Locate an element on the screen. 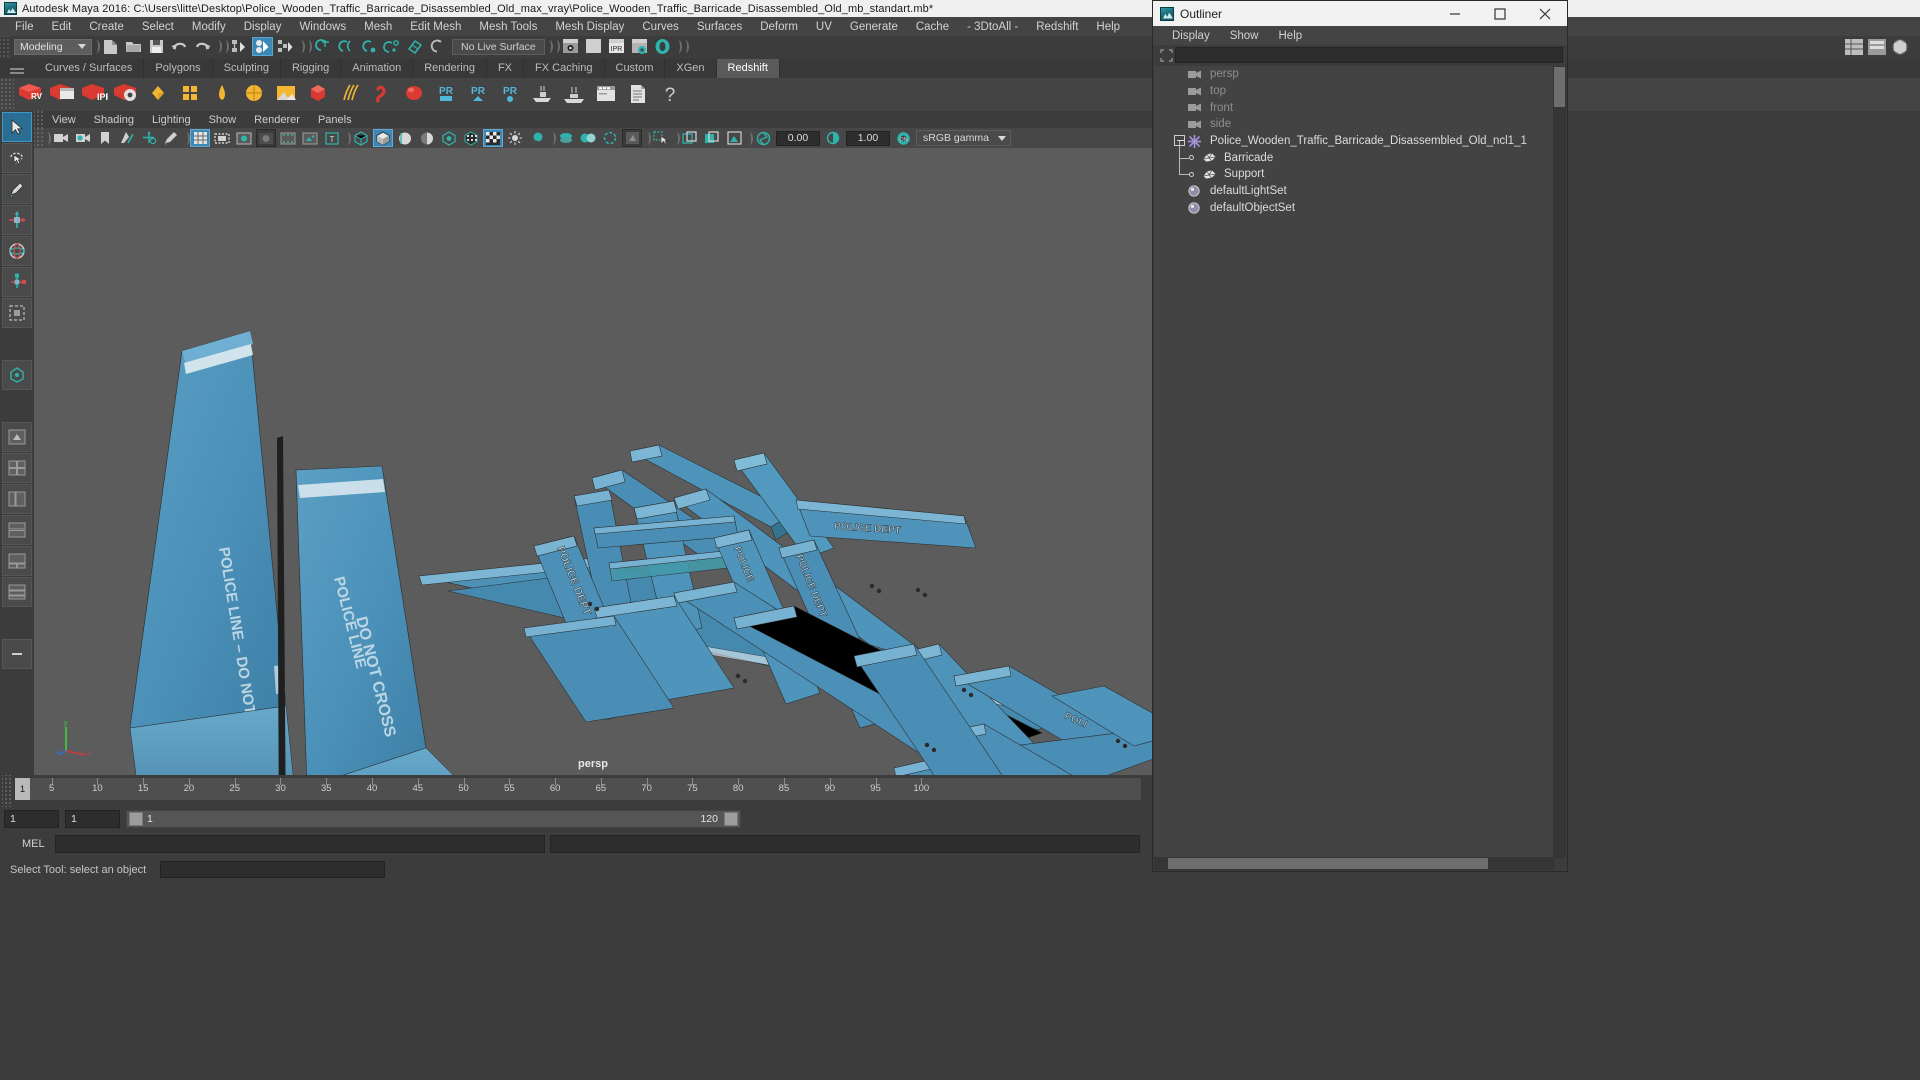 Image resolution: width=1920 pixels, height=1080 pixels. save-scene-icon is located at coordinates (156, 46).